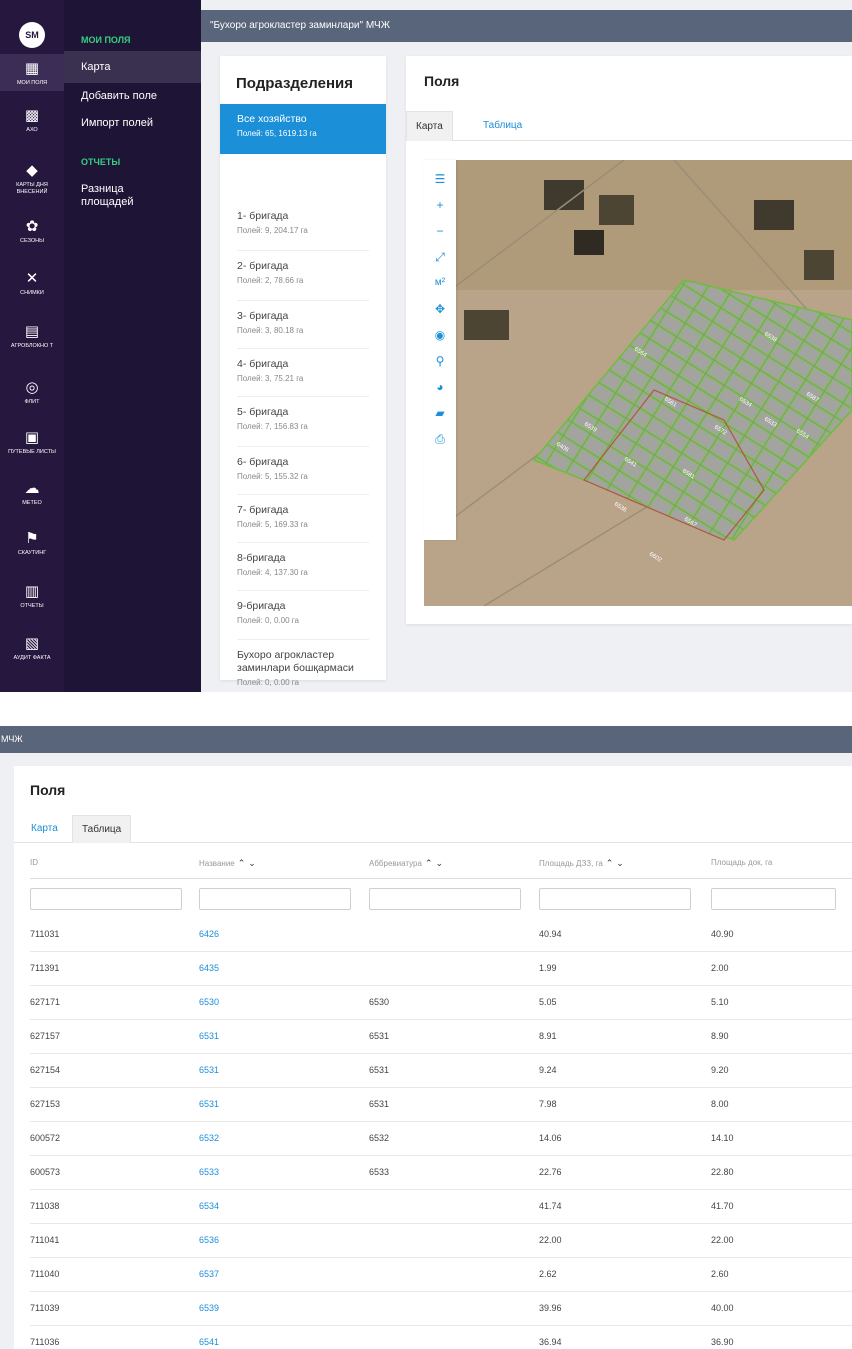 This screenshot has width=852, height=1349. I want to click on field-name-link: 6435, so click(209, 968).